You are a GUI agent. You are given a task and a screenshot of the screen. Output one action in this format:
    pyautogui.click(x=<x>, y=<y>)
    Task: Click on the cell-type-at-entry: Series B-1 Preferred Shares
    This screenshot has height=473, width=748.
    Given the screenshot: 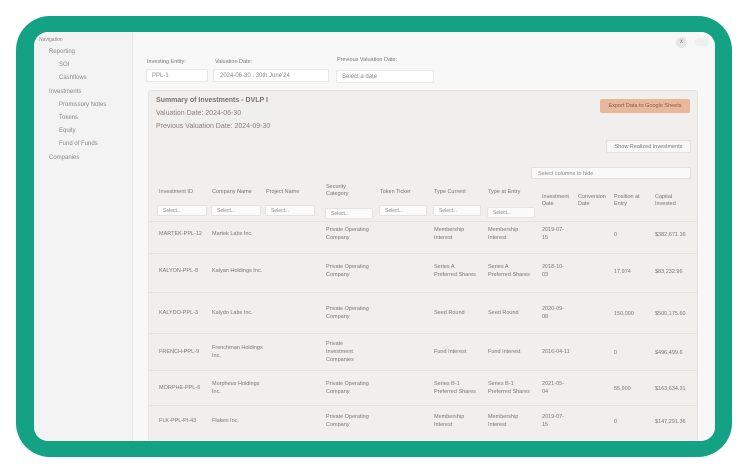 What is the action you would take?
    pyautogui.click(x=509, y=388)
    